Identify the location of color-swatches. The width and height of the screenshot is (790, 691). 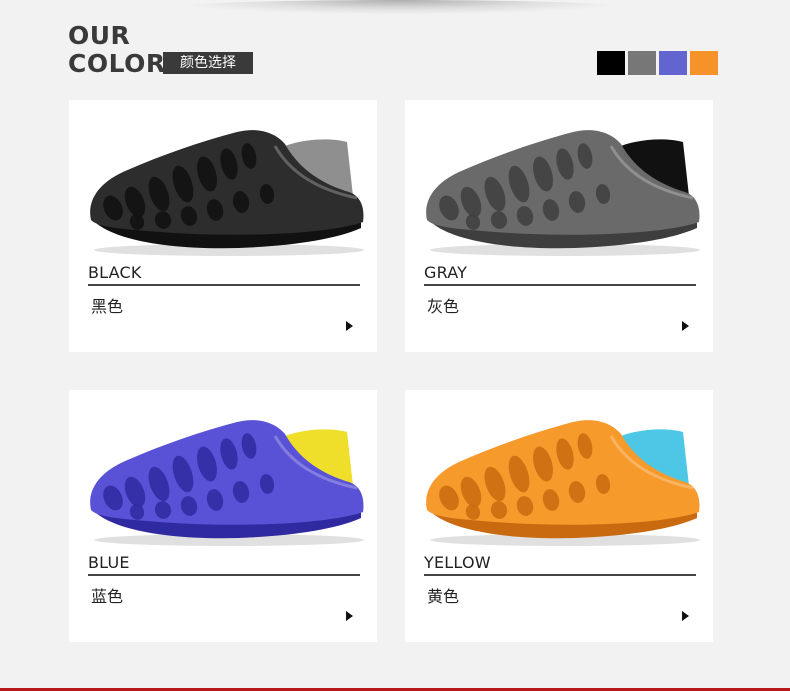
(657, 63).